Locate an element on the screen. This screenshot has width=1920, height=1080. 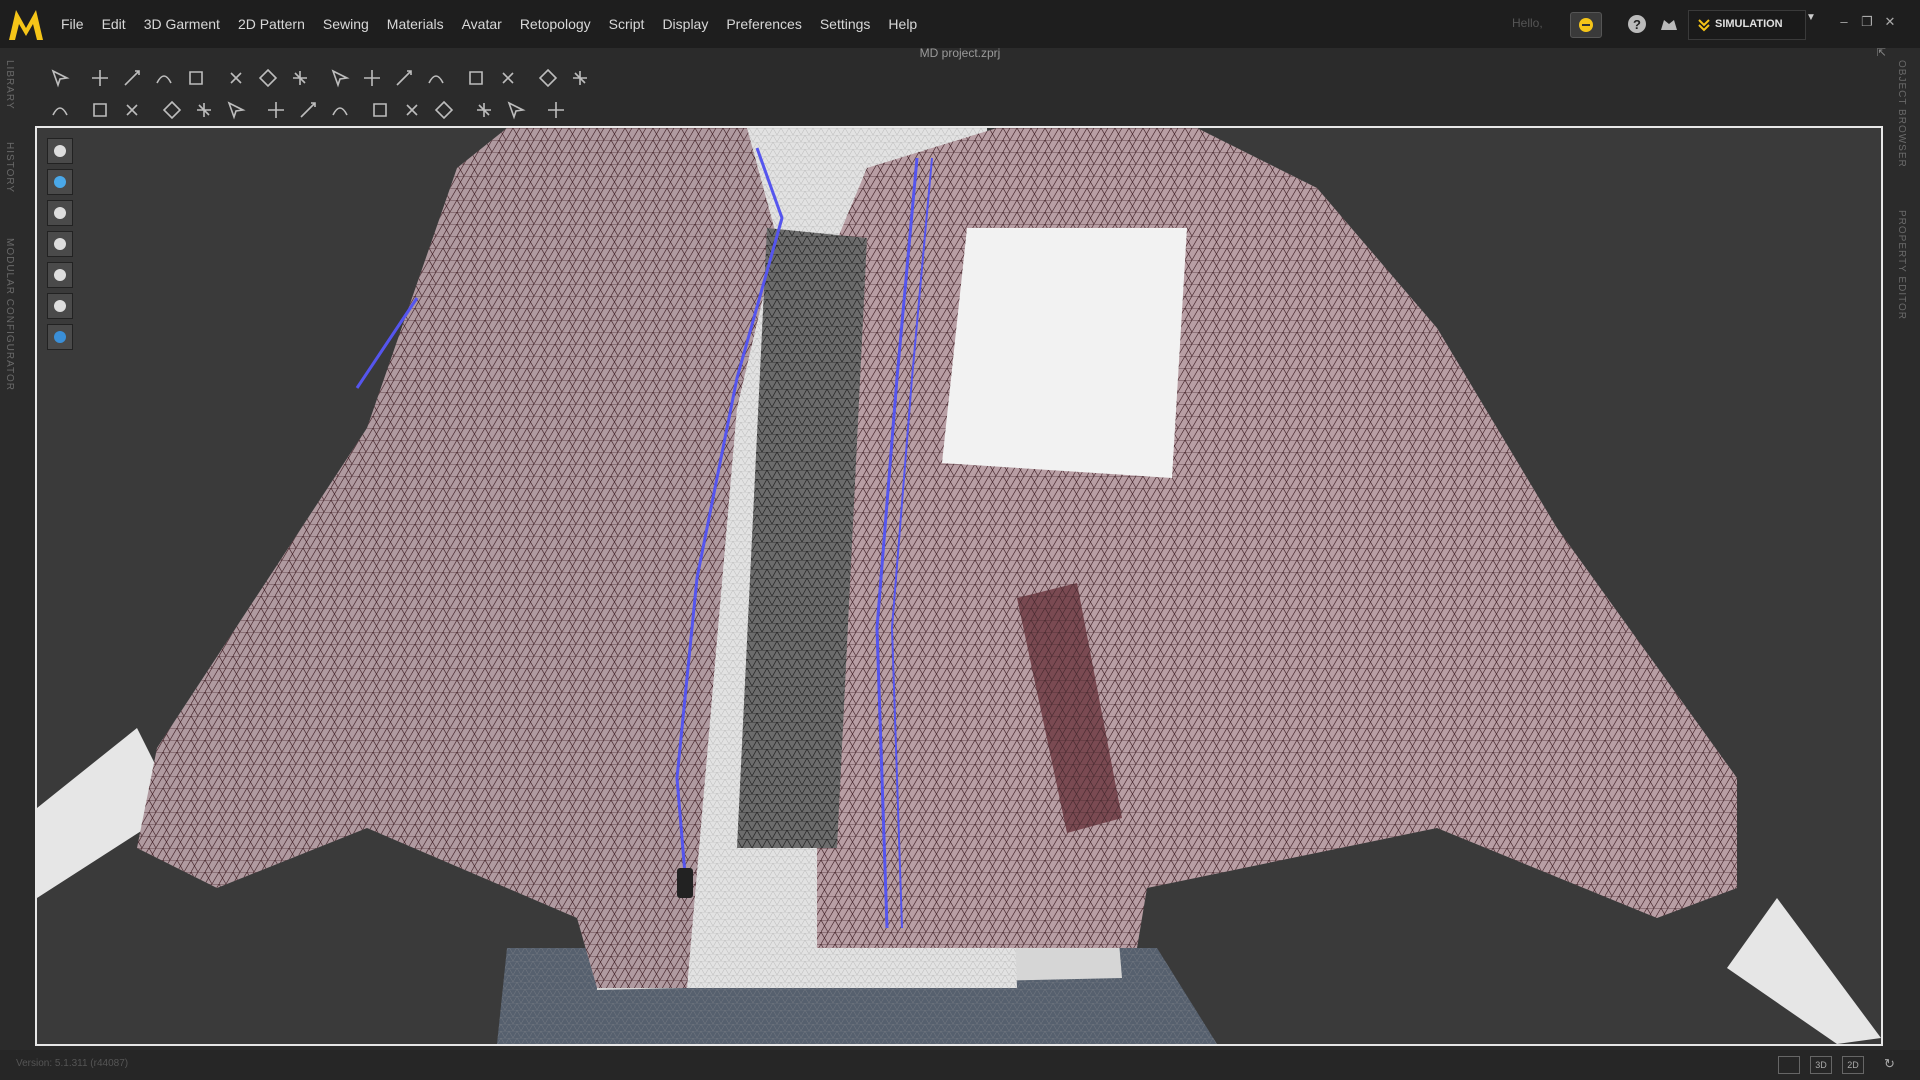
ruler-tool is located at coordinates (556, 110).